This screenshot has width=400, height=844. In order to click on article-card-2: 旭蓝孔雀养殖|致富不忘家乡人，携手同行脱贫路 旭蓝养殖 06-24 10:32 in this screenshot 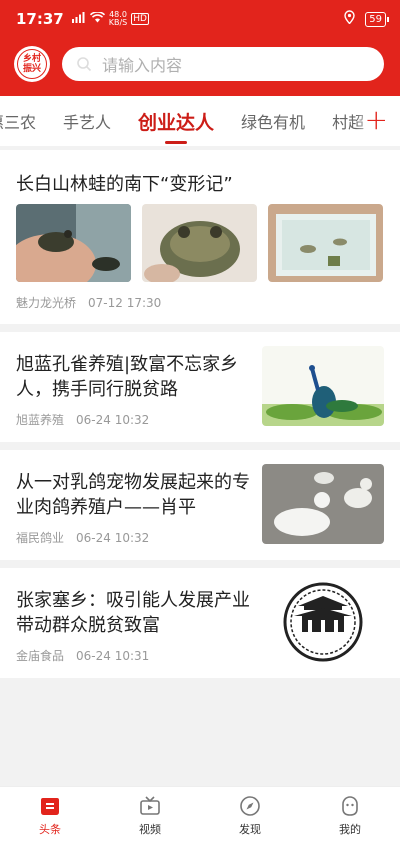, I will do `click(200, 387)`.